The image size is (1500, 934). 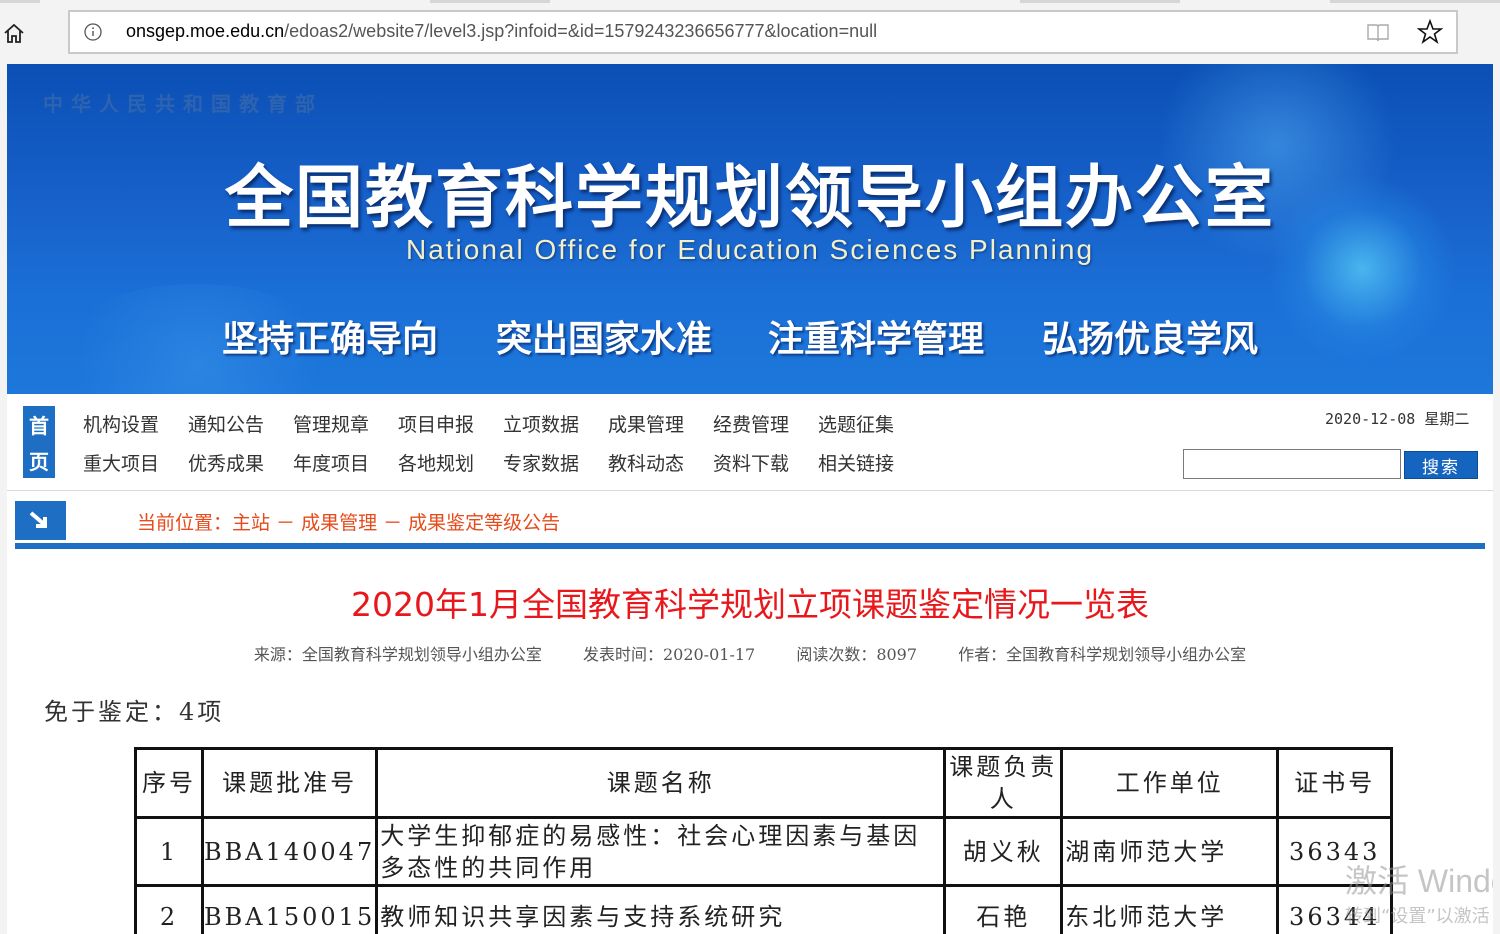 What do you see at coordinates (183, 104) in the screenshot?
I see `ministry-name: 中华人民共和国教育部` at bounding box center [183, 104].